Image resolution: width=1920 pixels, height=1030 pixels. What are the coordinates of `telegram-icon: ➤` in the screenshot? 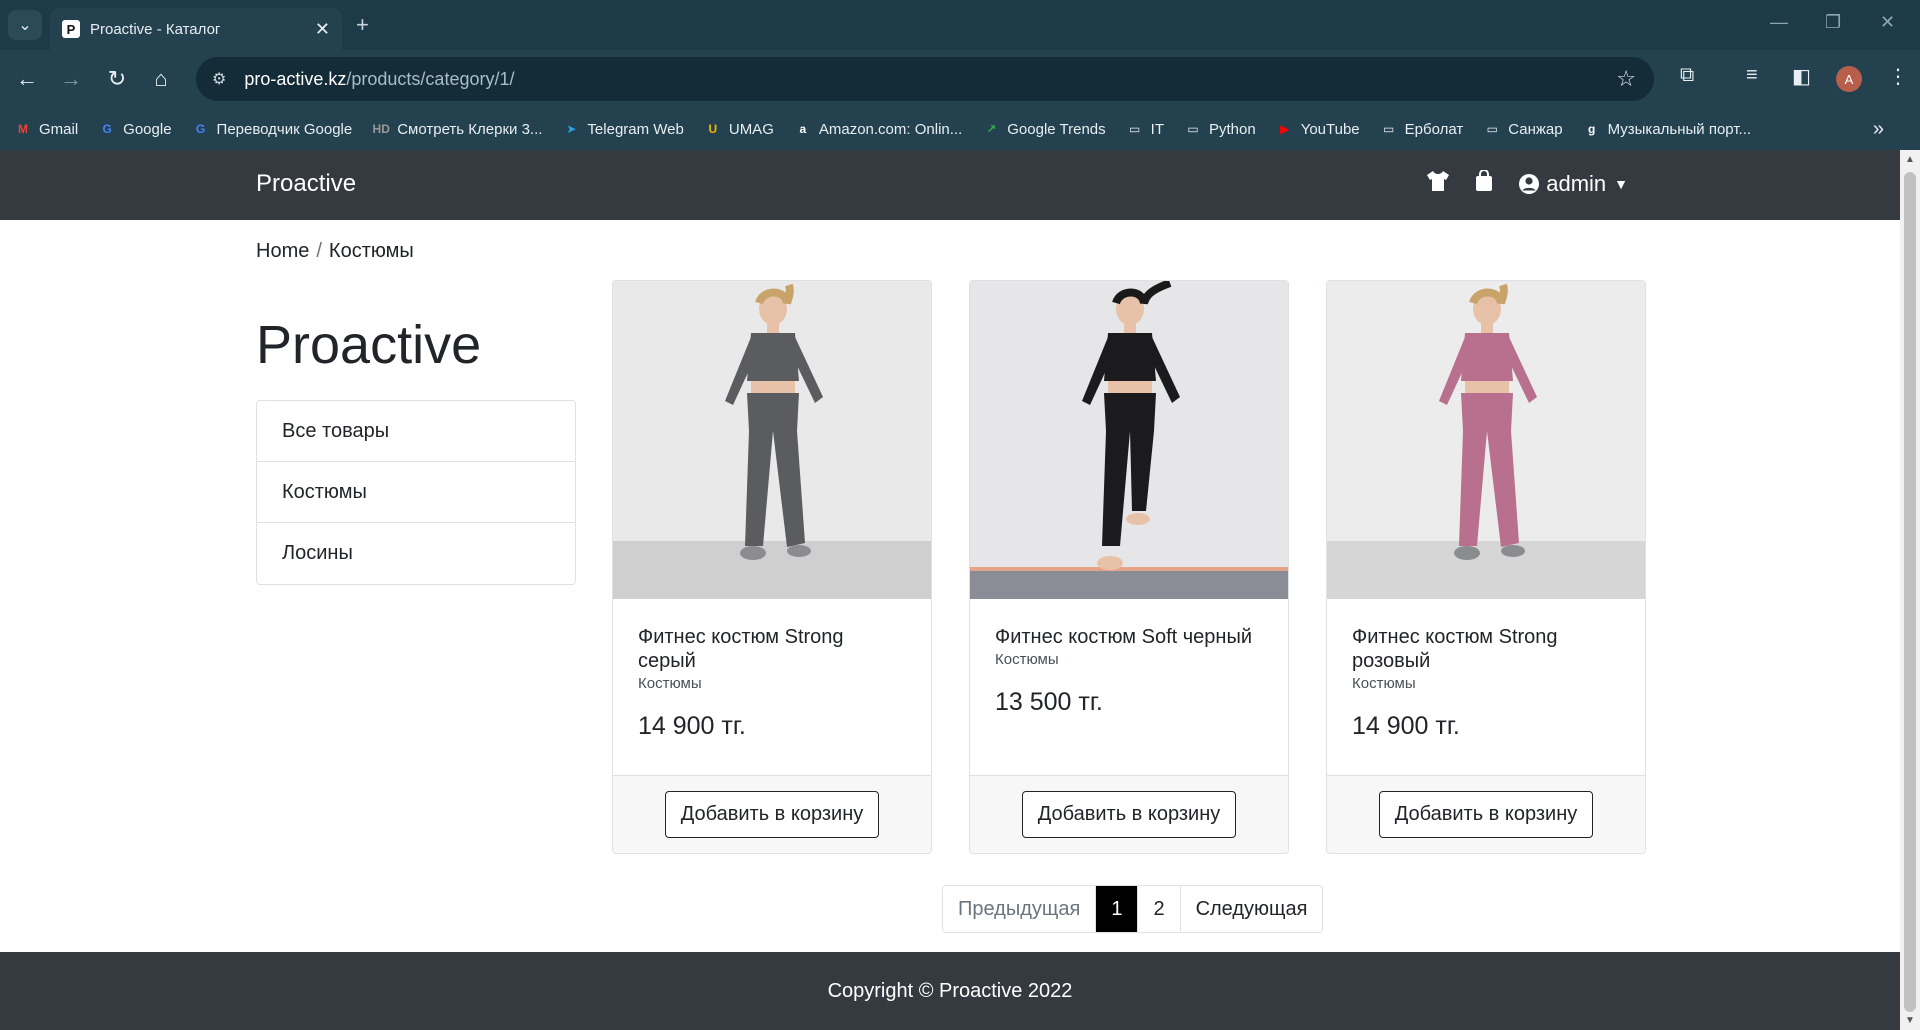 It's located at (571, 129).